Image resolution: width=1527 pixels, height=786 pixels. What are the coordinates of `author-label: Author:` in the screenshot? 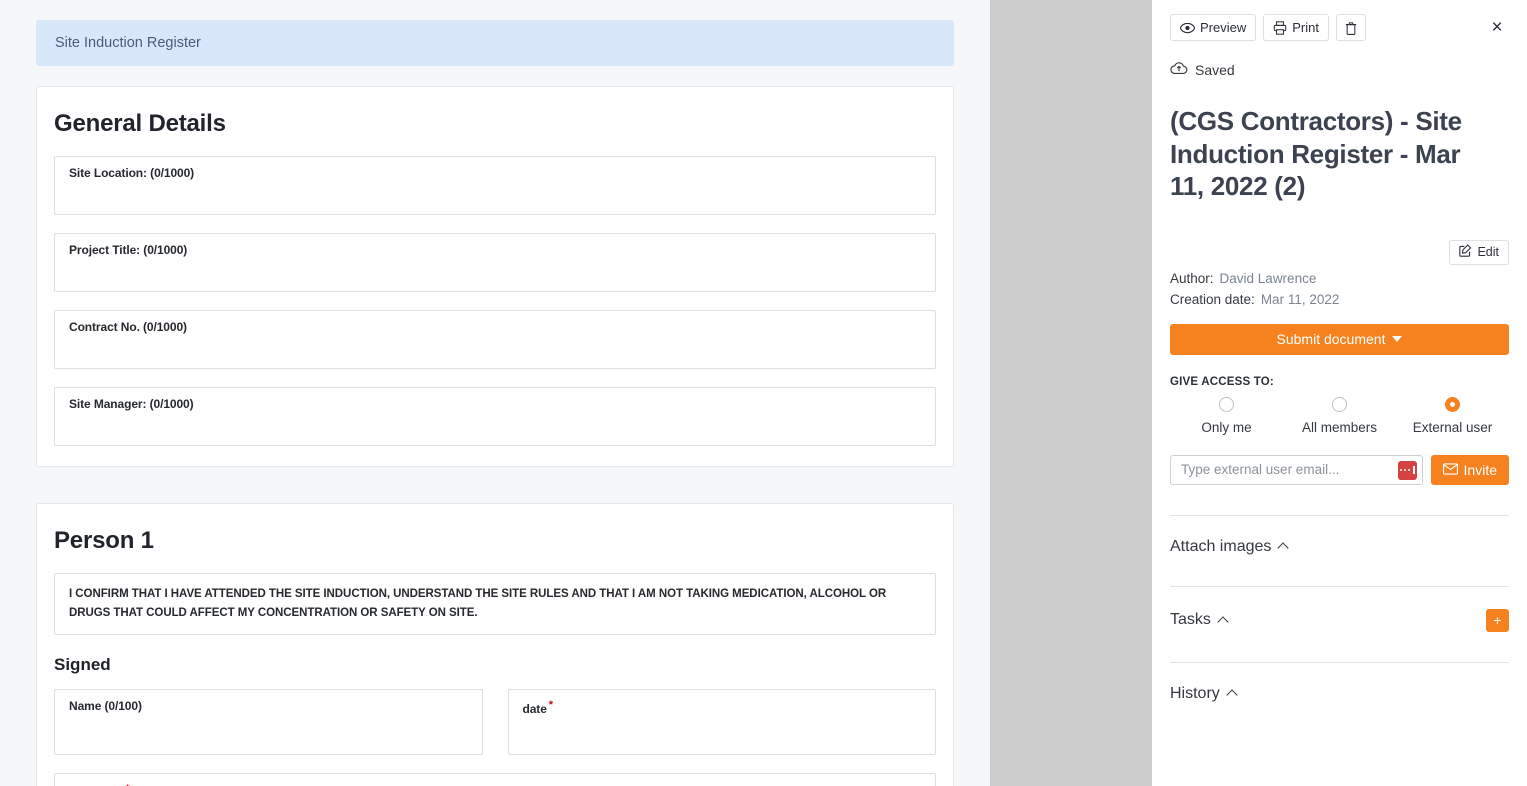 It's located at (1192, 278).